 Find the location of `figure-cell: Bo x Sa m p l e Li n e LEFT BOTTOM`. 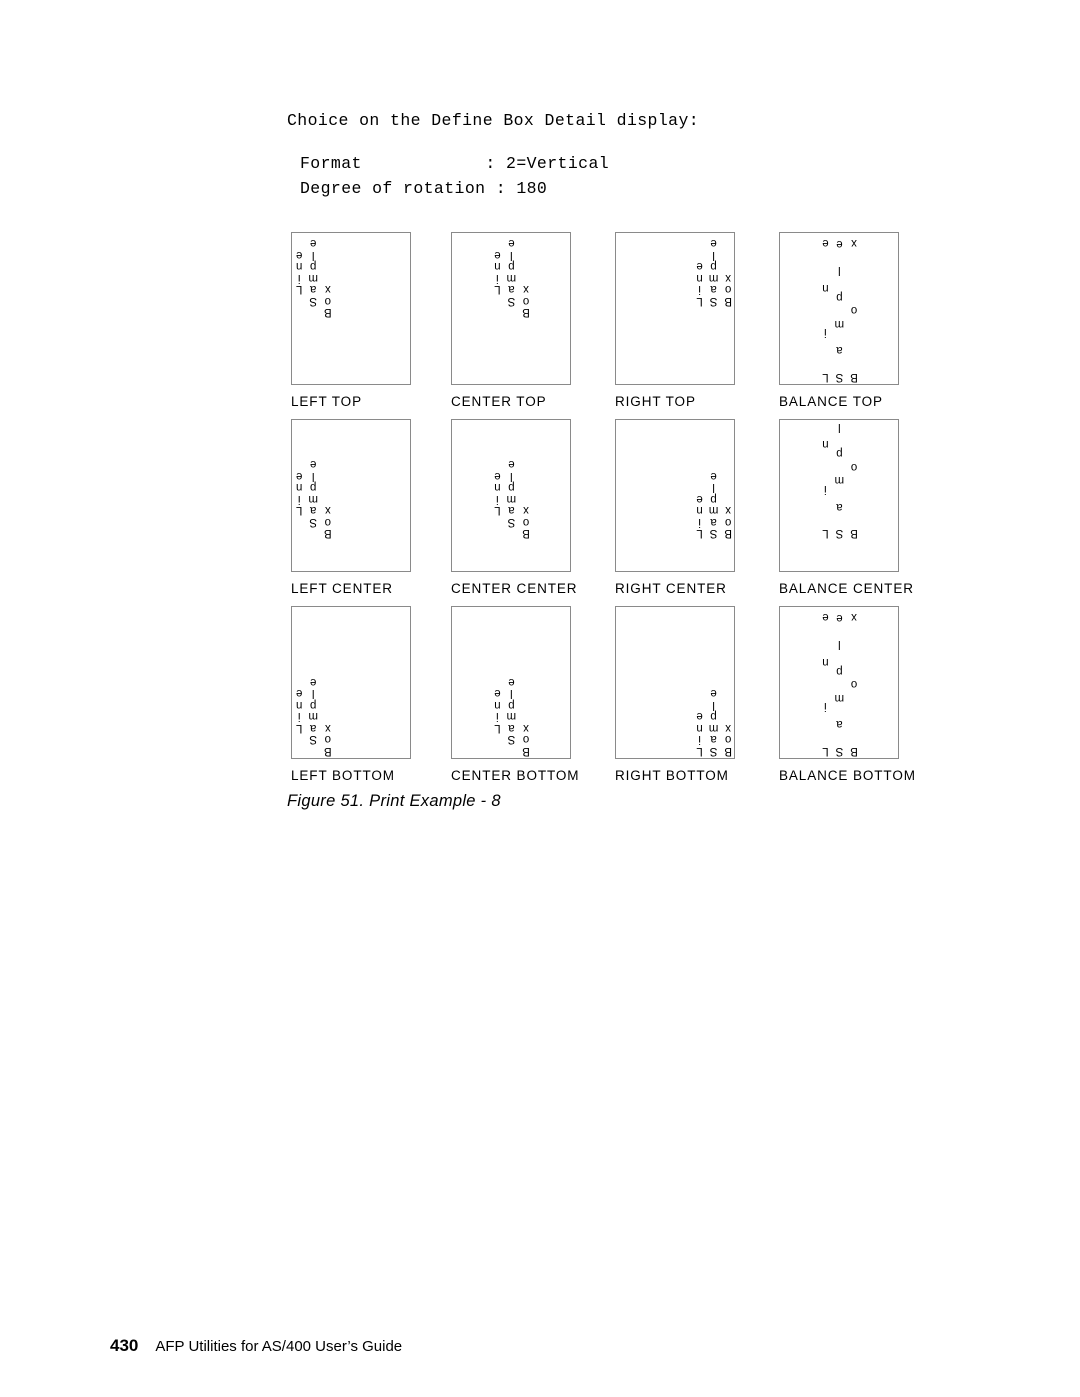

figure-cell: Bo x Sa m p l e Li n e LEFT BOTTOM is located at coordinates (352, 694).